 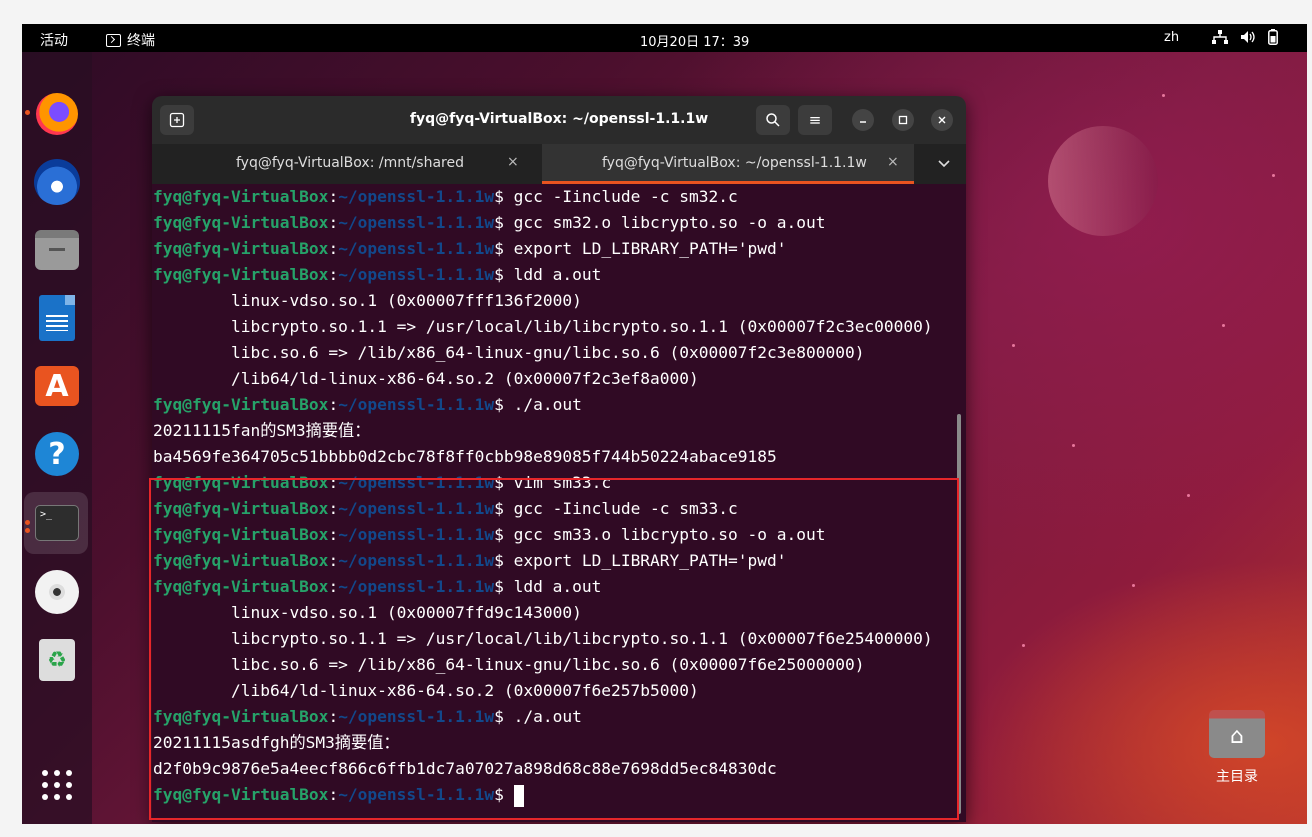 What do you see at coordinates (54, 40) in the screenshot?
I see `activities-button: 活动` at bounding box center [54, 40].